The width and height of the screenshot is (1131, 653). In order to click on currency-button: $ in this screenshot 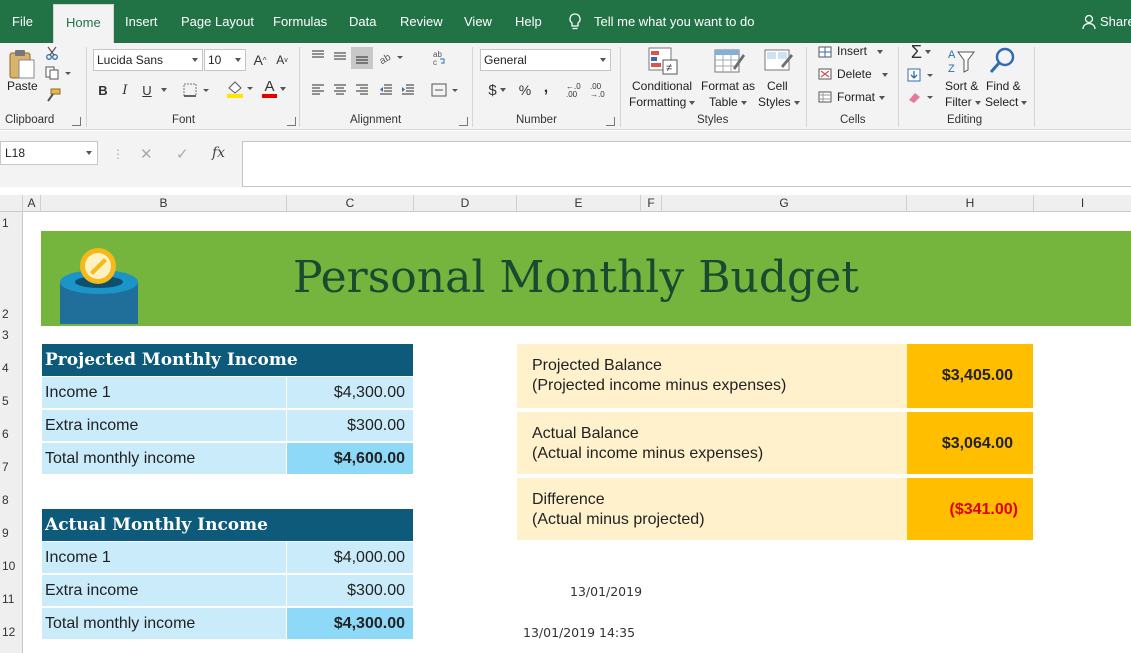, I will do `click(497, 90)`.